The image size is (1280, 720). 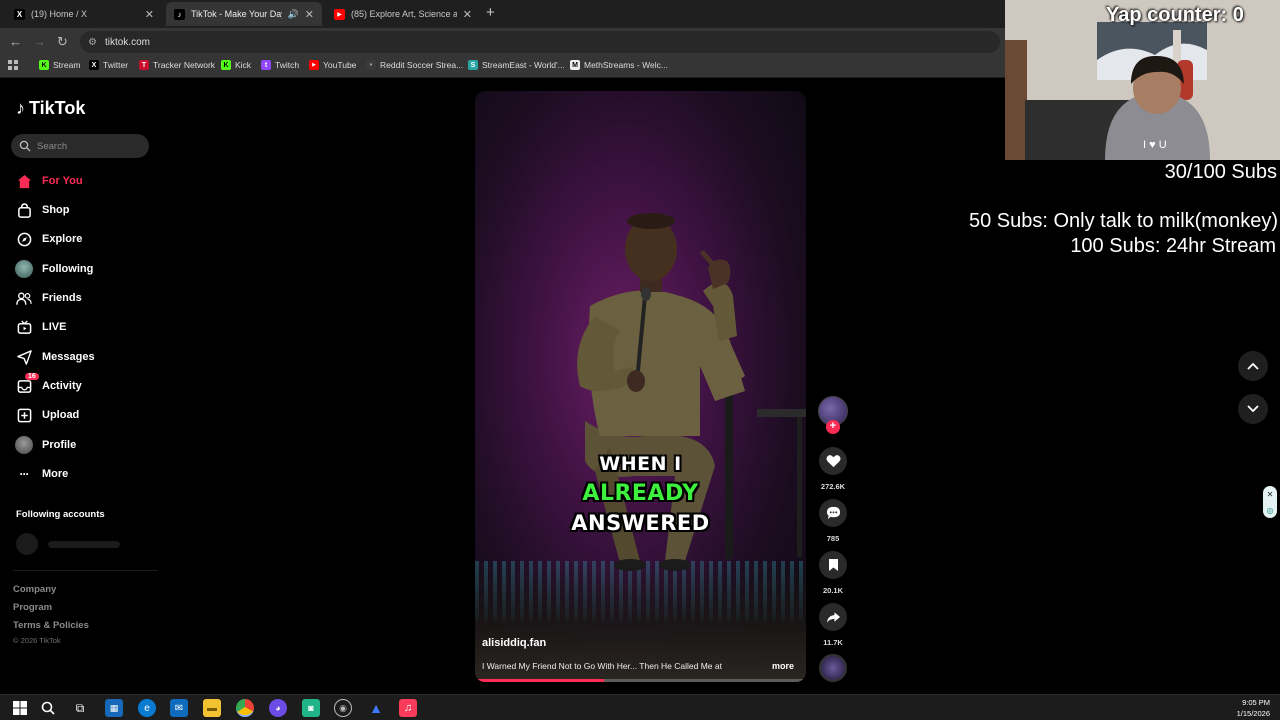 I want to click on extension-logo-icon: ◎, so click(x=1270, y=510).